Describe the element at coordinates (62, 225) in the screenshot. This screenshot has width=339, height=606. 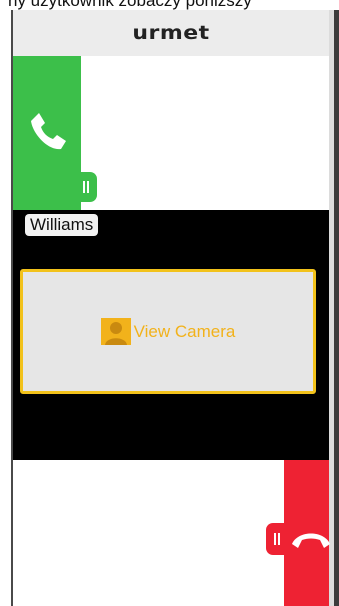
I see `caller-name-label: Williams` at that location.